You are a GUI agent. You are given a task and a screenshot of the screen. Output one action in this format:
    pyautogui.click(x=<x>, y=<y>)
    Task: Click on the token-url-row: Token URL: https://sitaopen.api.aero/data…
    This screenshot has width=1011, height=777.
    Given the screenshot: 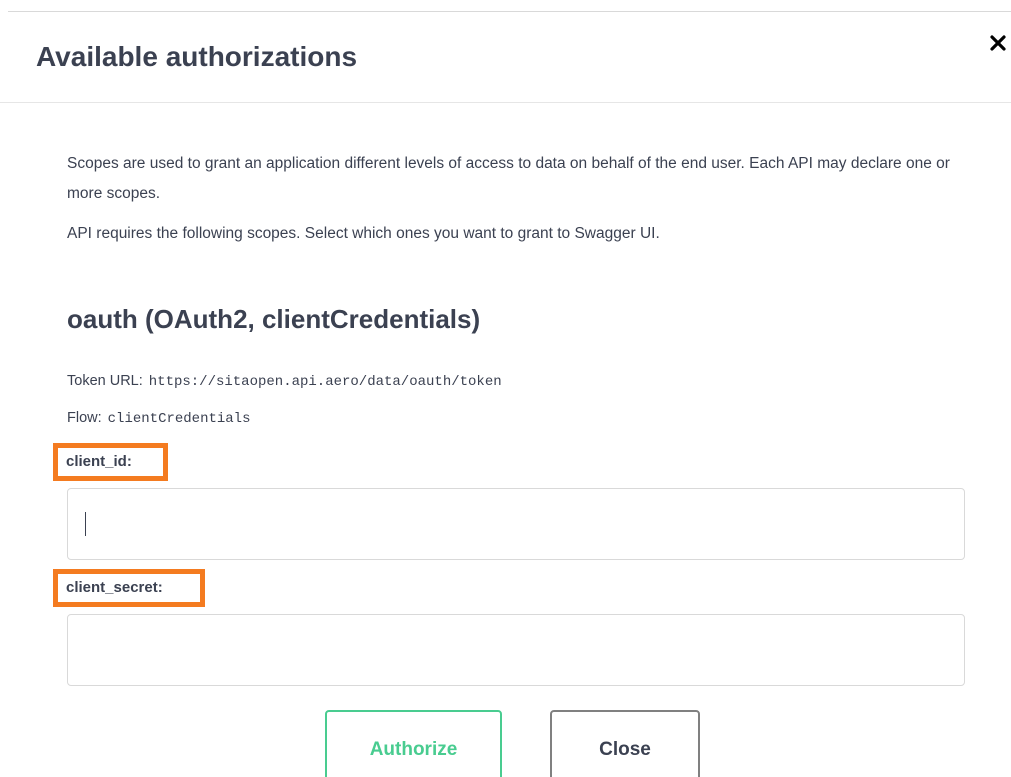 What is the action you would take?
    pyautogui.click(x=284, y=381)
    